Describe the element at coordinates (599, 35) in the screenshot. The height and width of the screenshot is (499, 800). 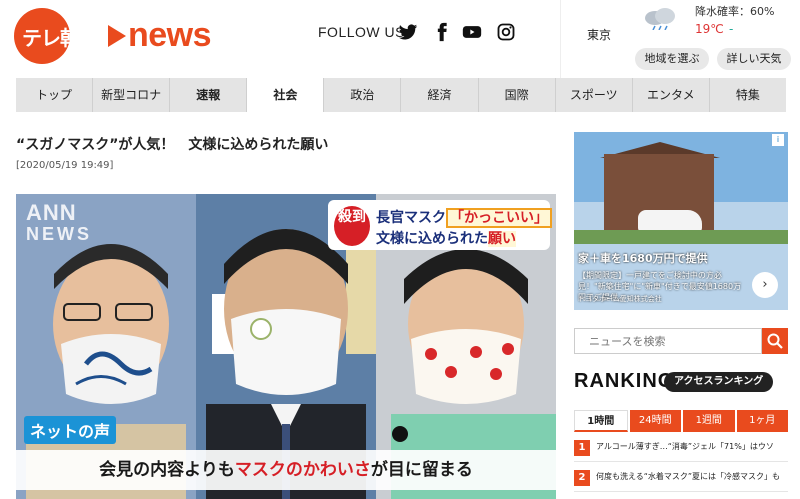
I see `weather-city: 東京` at that location.